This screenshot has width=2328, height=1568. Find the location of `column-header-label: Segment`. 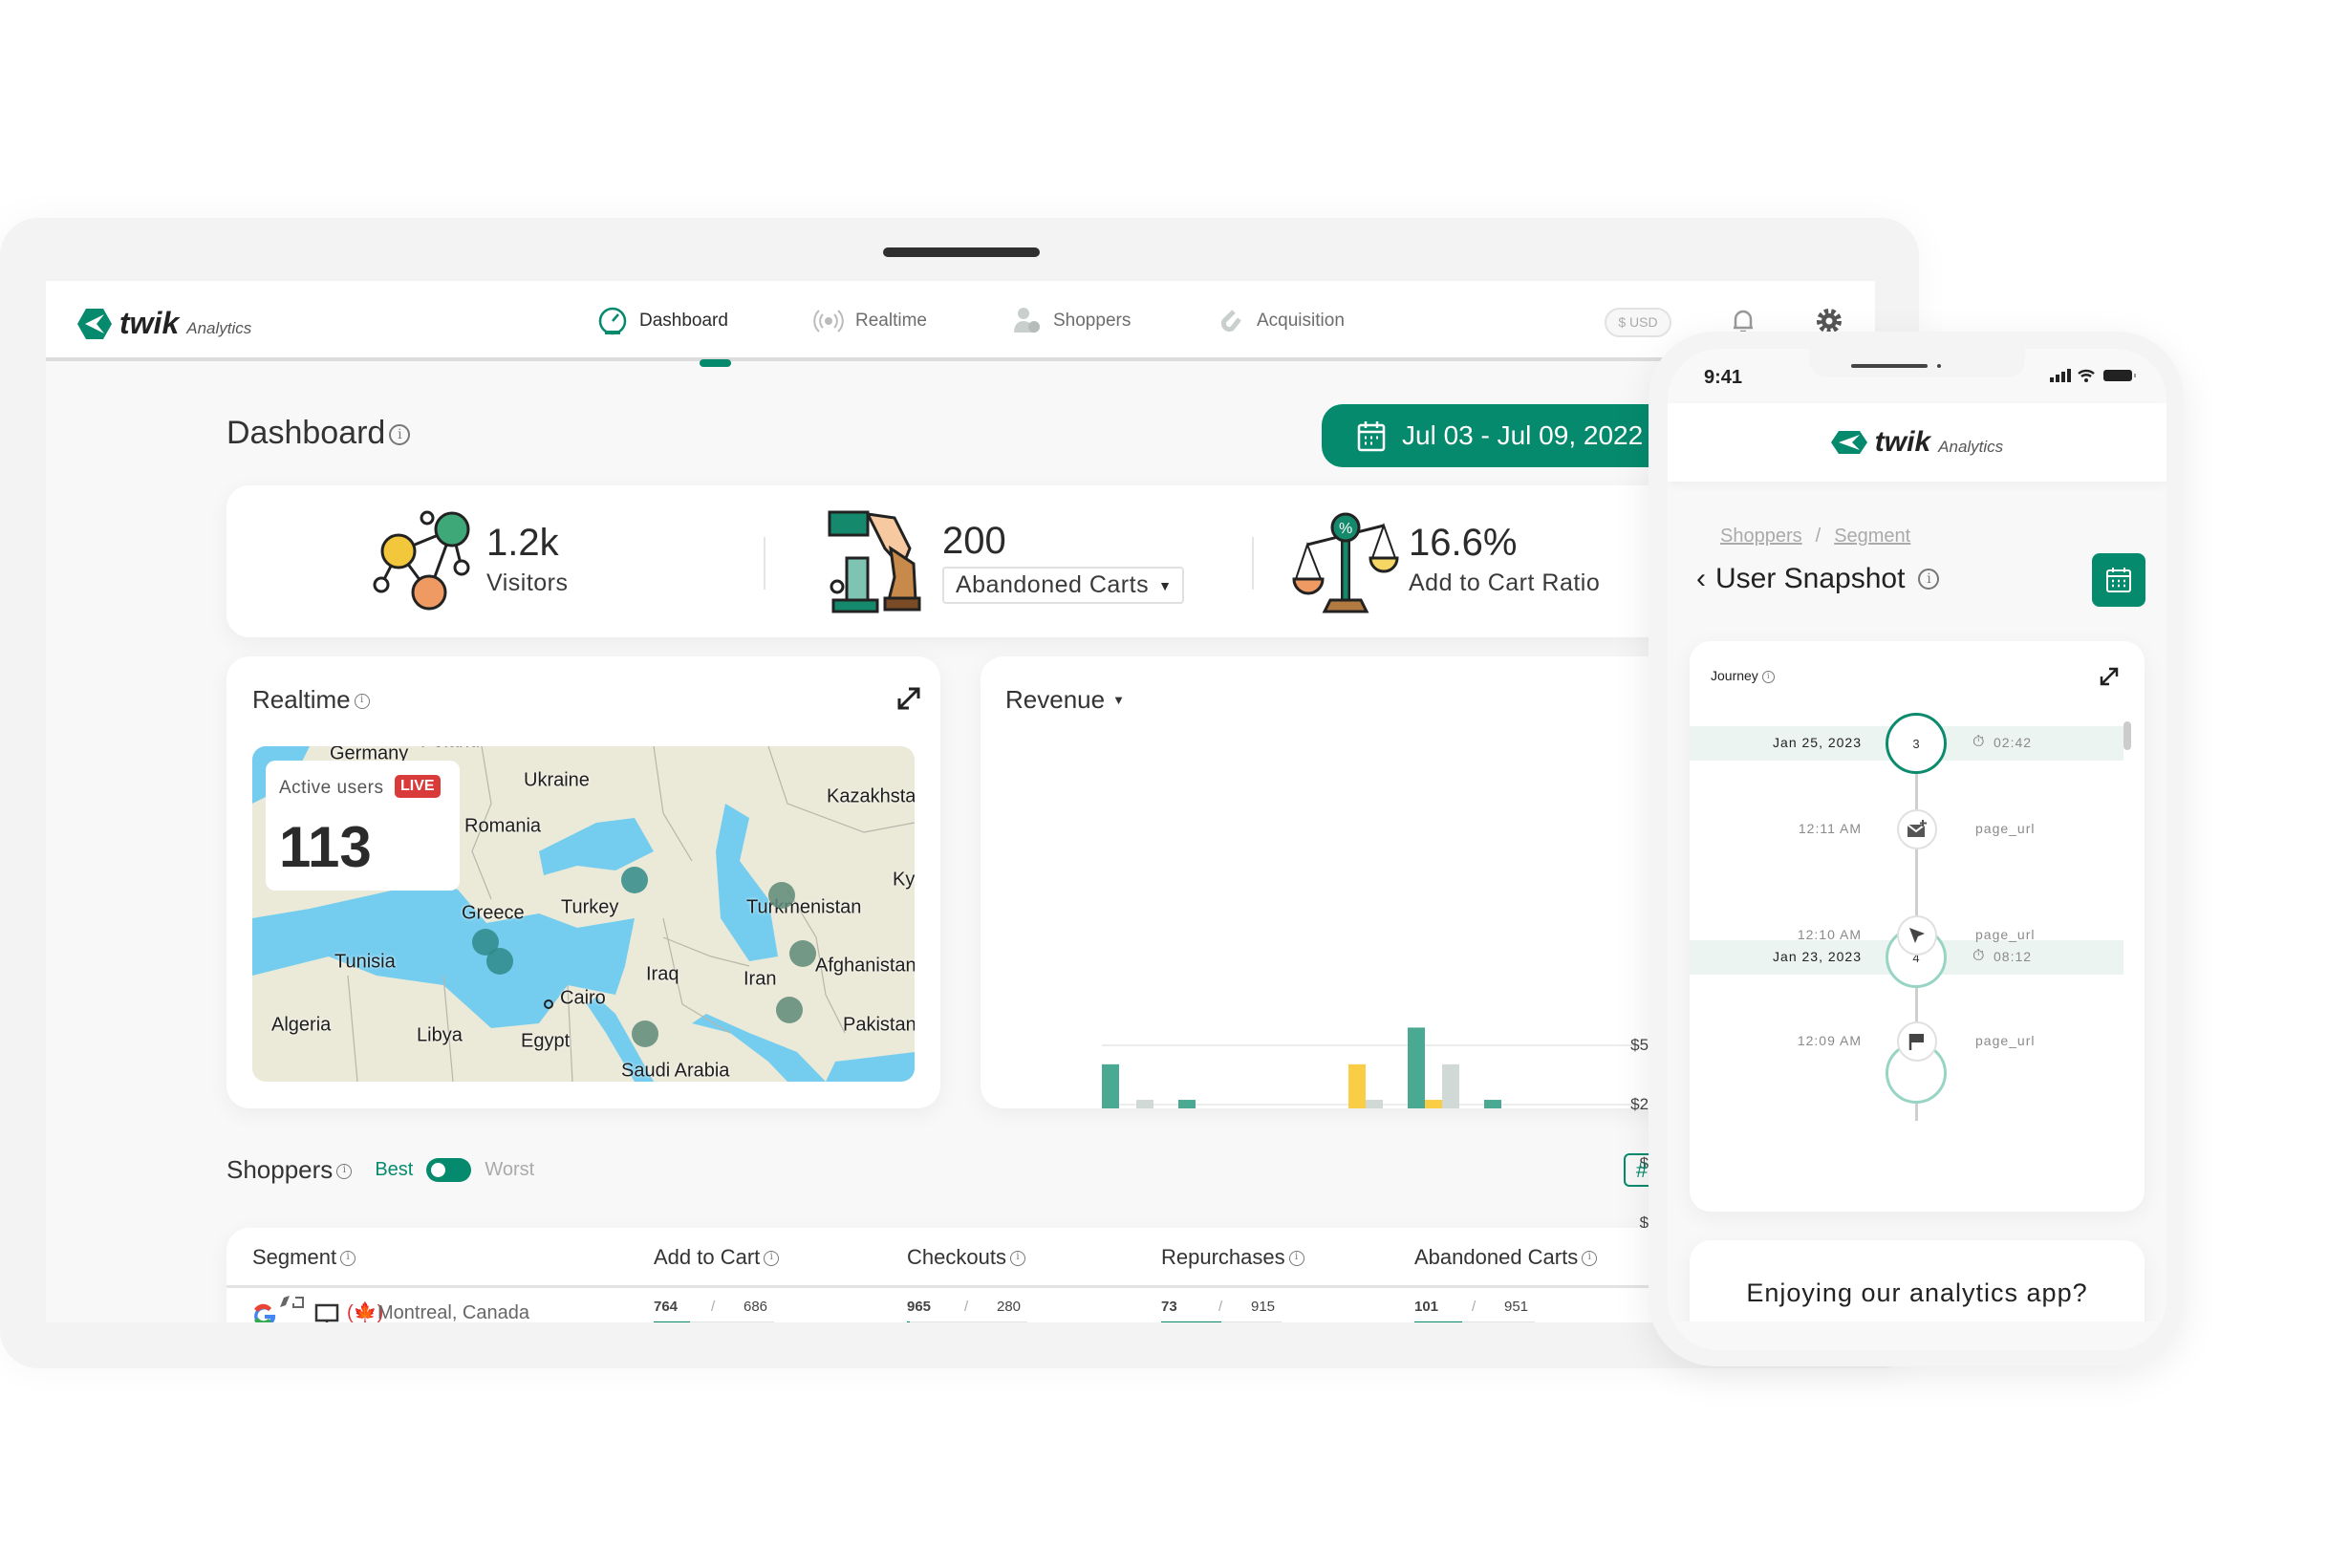

column-header-label: Segment is located at coordinates (295, 1257).